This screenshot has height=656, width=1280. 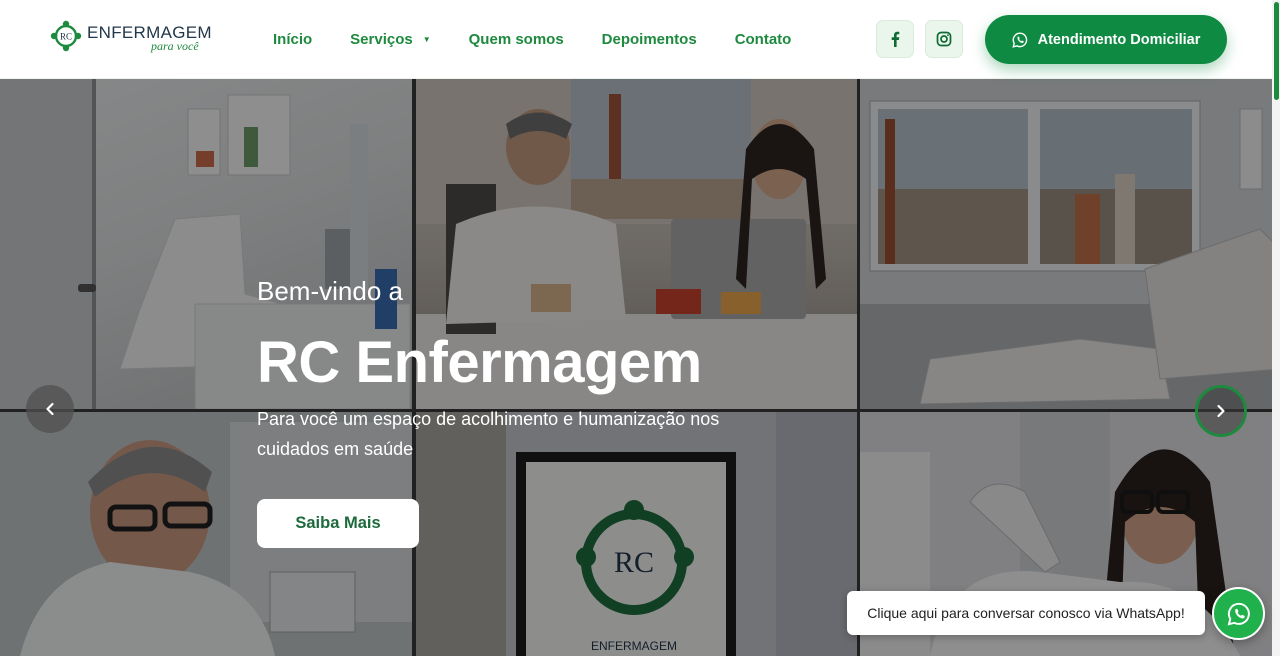 I want to click on site-logo: RC ENFERMAGEM para você, so click(x=130, y=36).